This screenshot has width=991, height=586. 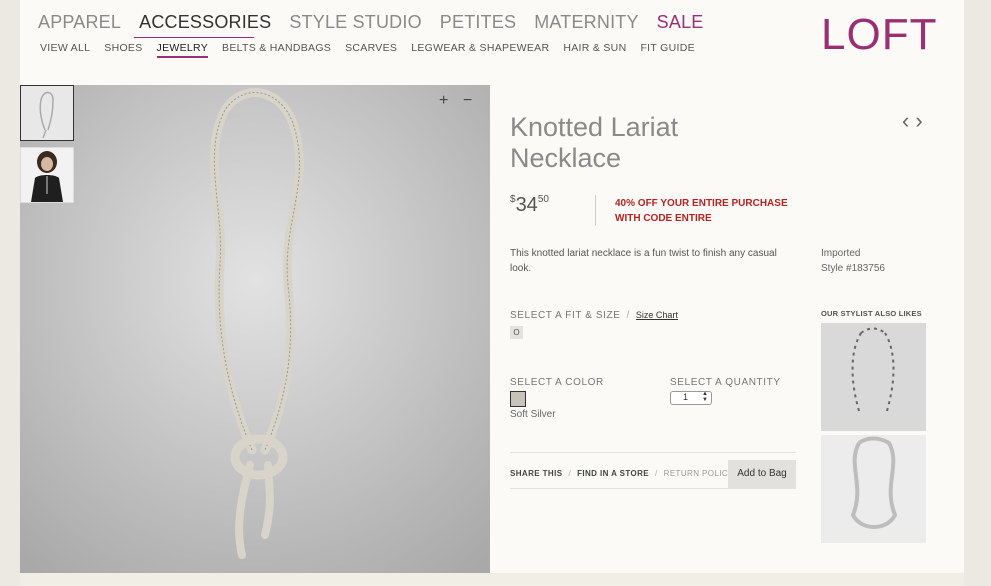 What do you see at coordinates (686, 397) in the screenshot?
I see `quantity-value: 1` at bounding box center [686, 397].